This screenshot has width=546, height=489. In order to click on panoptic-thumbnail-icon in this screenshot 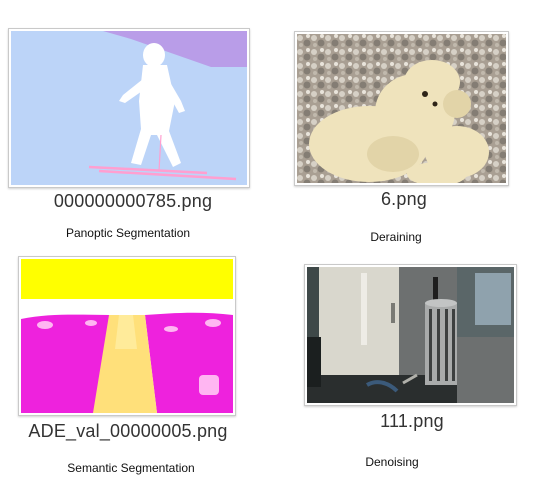, I will do `click(129, 108)`.